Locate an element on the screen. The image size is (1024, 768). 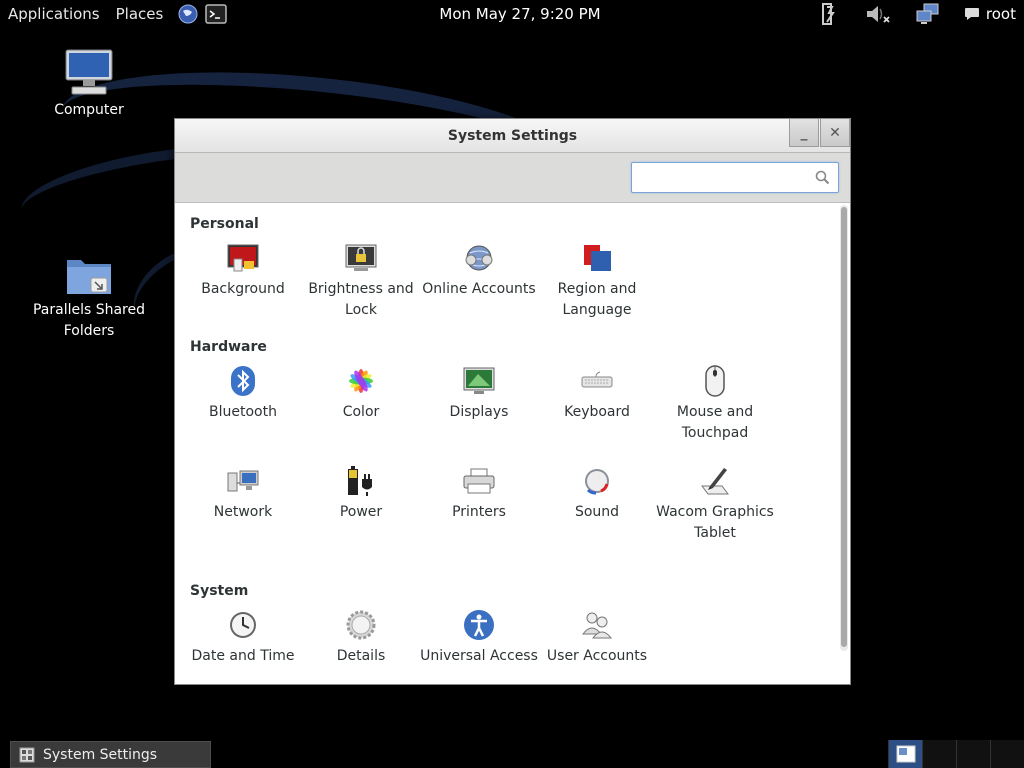
settings-item-label: Color is located at coordinates (361, 412).